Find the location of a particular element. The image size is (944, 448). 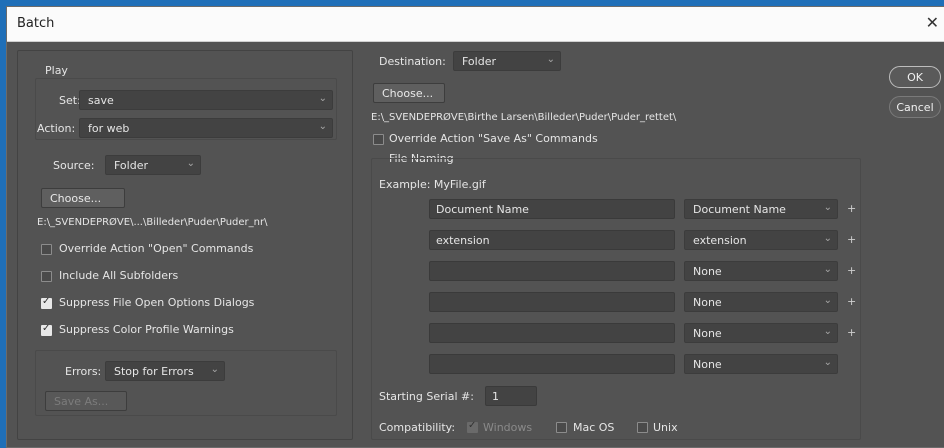

cancel-button: Cancel is located at coordinates (915, 107).